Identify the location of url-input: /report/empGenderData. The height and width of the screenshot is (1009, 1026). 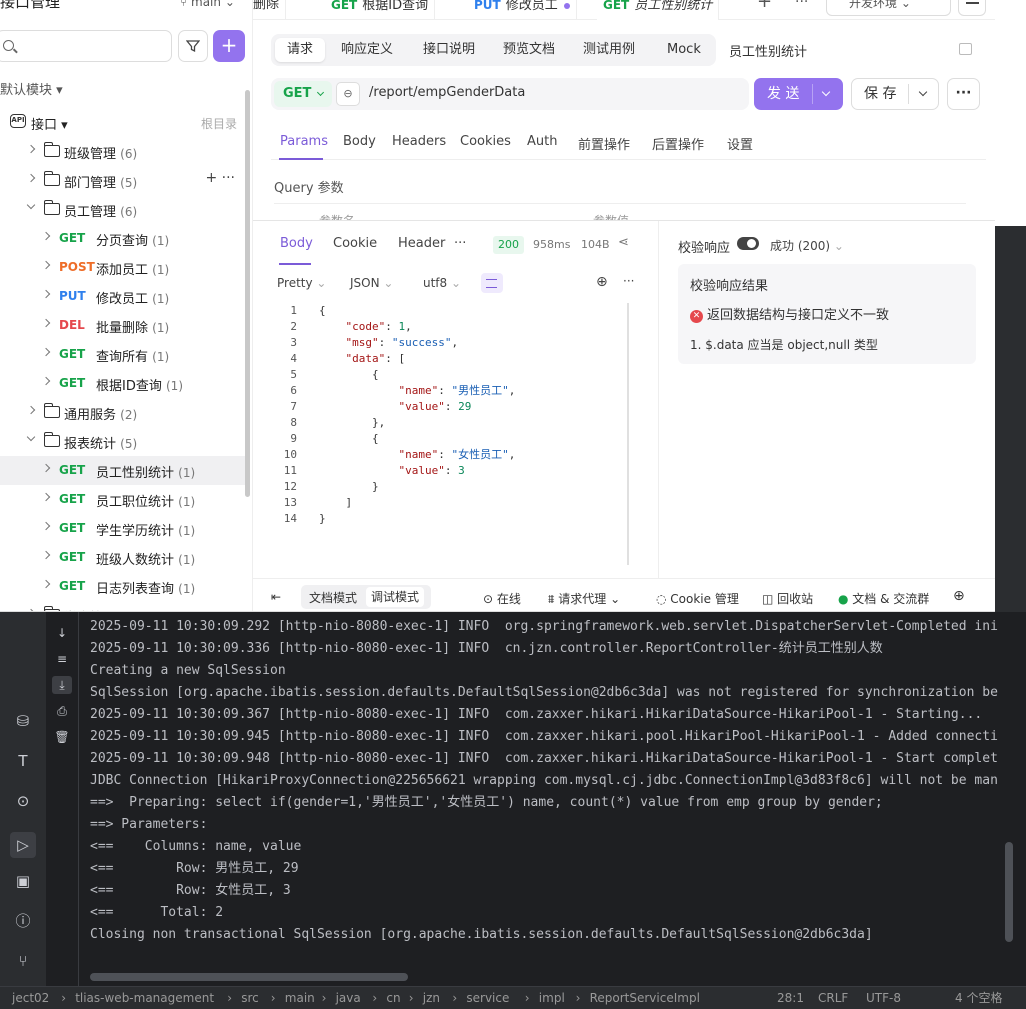
(447, 92).